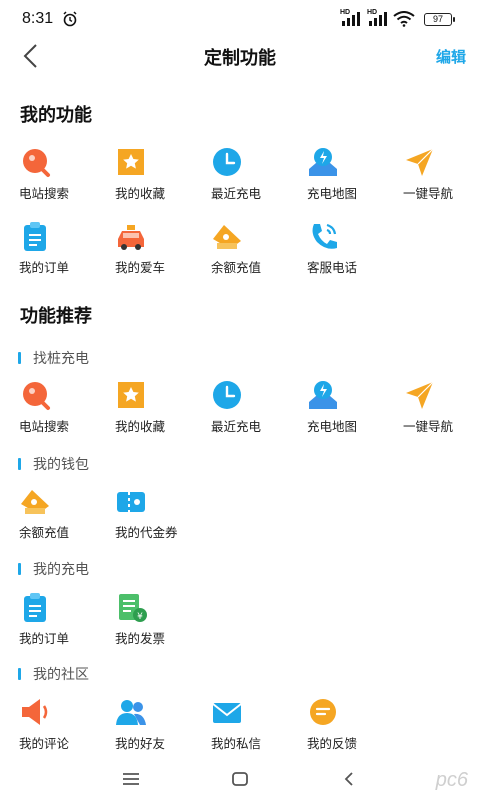 Image resolution: width=480 pixels, height=800 pixels. I want to click on title-bar: 定制功能 编辑, so click(240, 56).